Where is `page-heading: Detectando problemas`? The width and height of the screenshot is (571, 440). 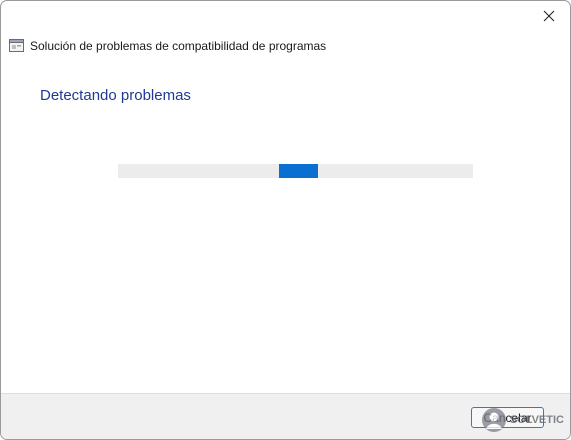
page-heading: Detectando problemas is located at coordinates (115, 95).